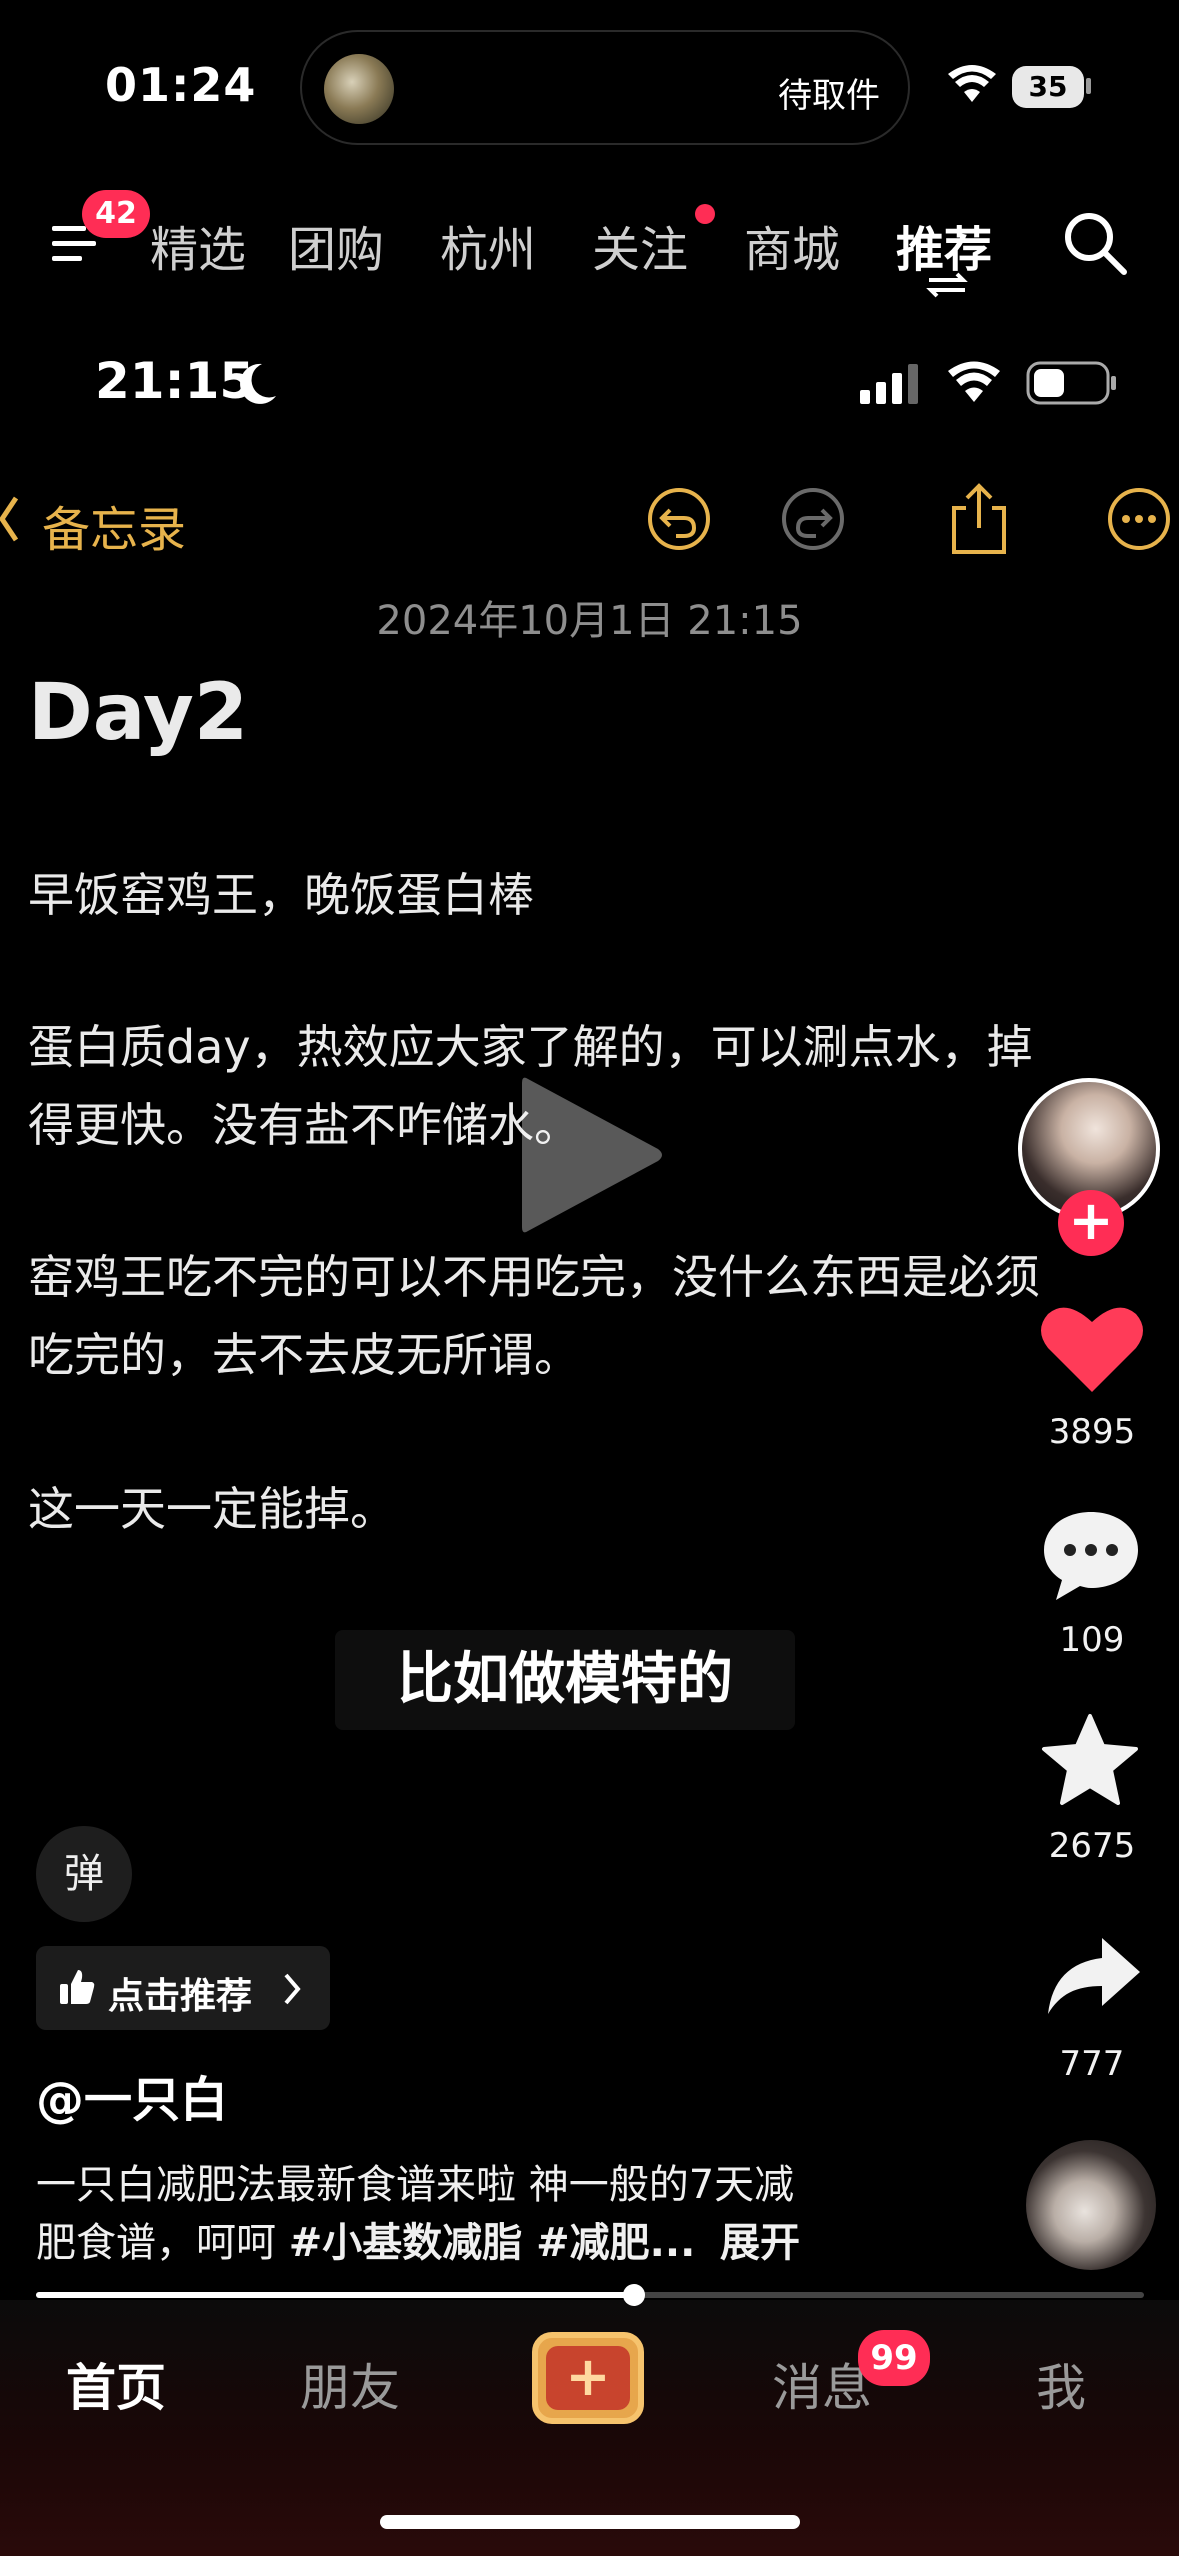 The width and height of the screenshot is (1179, 2556). What do you see at coordinates (792, 245) in the screenshot?
I see `tab-mall: 商城` at bounding box center [792, 245].